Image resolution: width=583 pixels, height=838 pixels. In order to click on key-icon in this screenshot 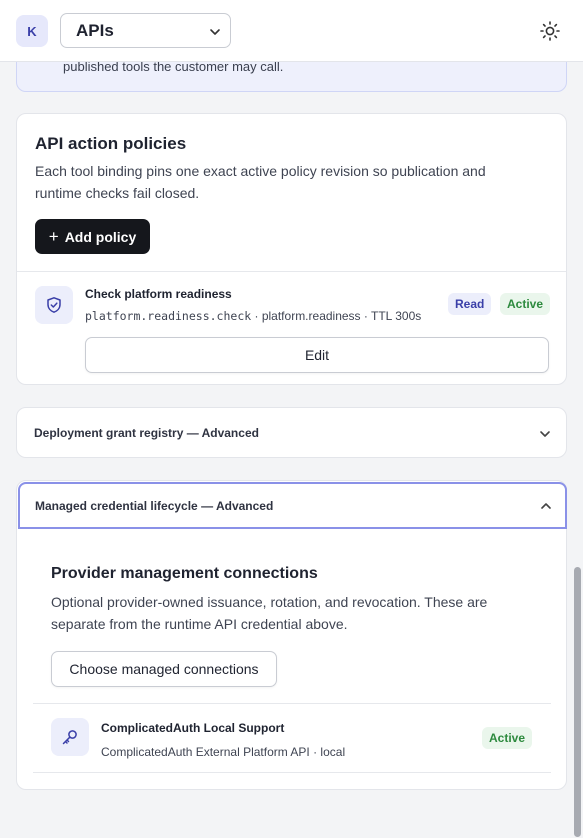, I will do `click(70, 737)`.